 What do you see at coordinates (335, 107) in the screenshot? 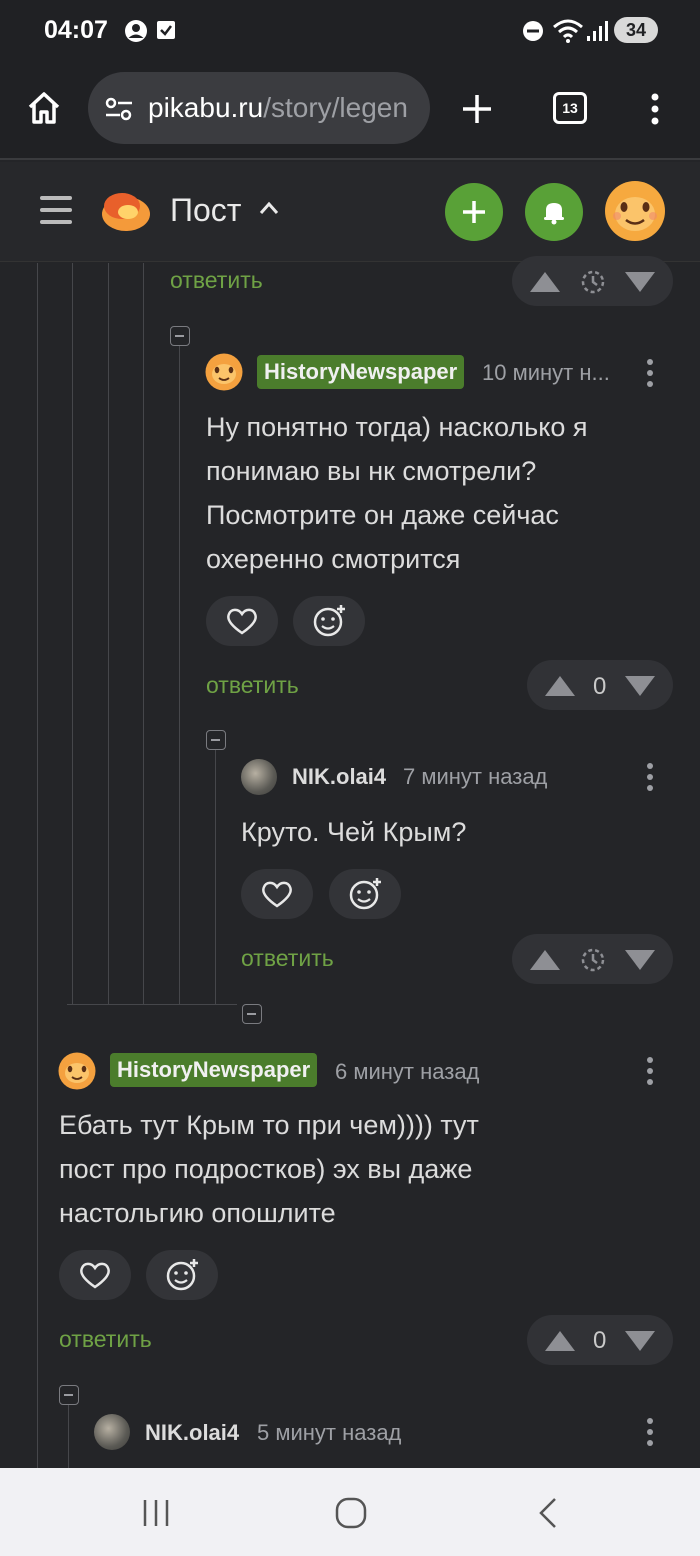
I see `url-path: /story/legen` at bounding box center [335, 107].